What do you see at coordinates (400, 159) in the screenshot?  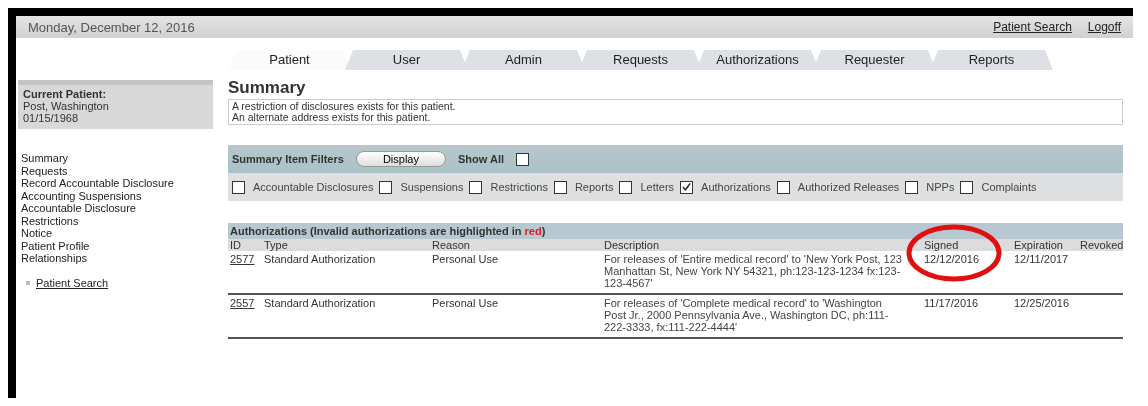 I see `display-button: Display` at bounding box center [400, 159].